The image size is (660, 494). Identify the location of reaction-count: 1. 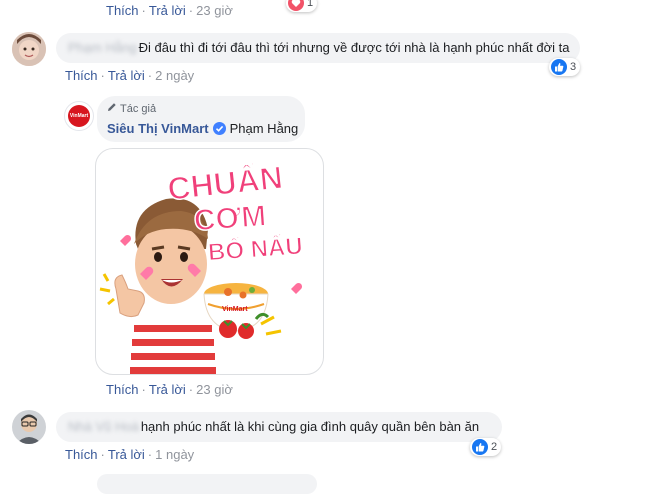
(310, 4).